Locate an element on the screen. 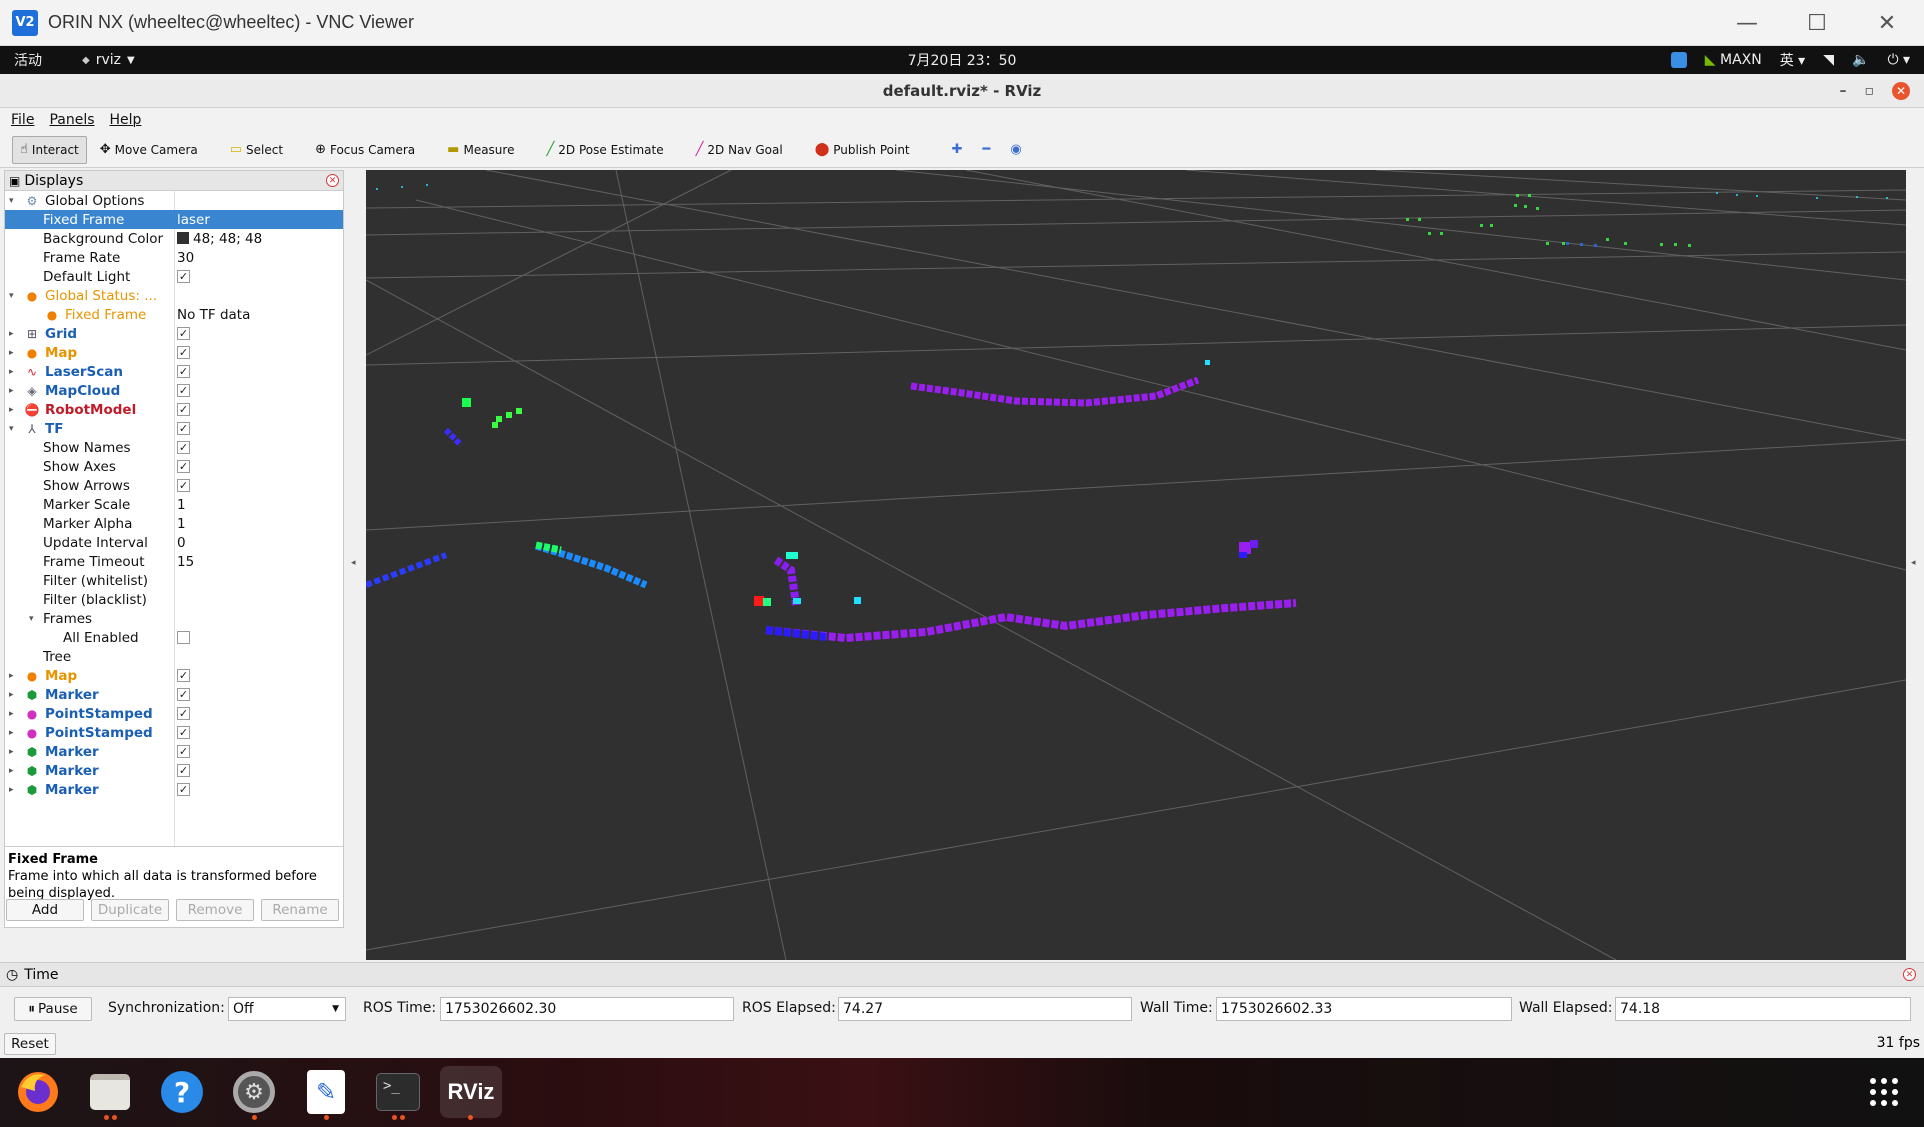  tree-value: 30 is located at coordinates (185, 258).